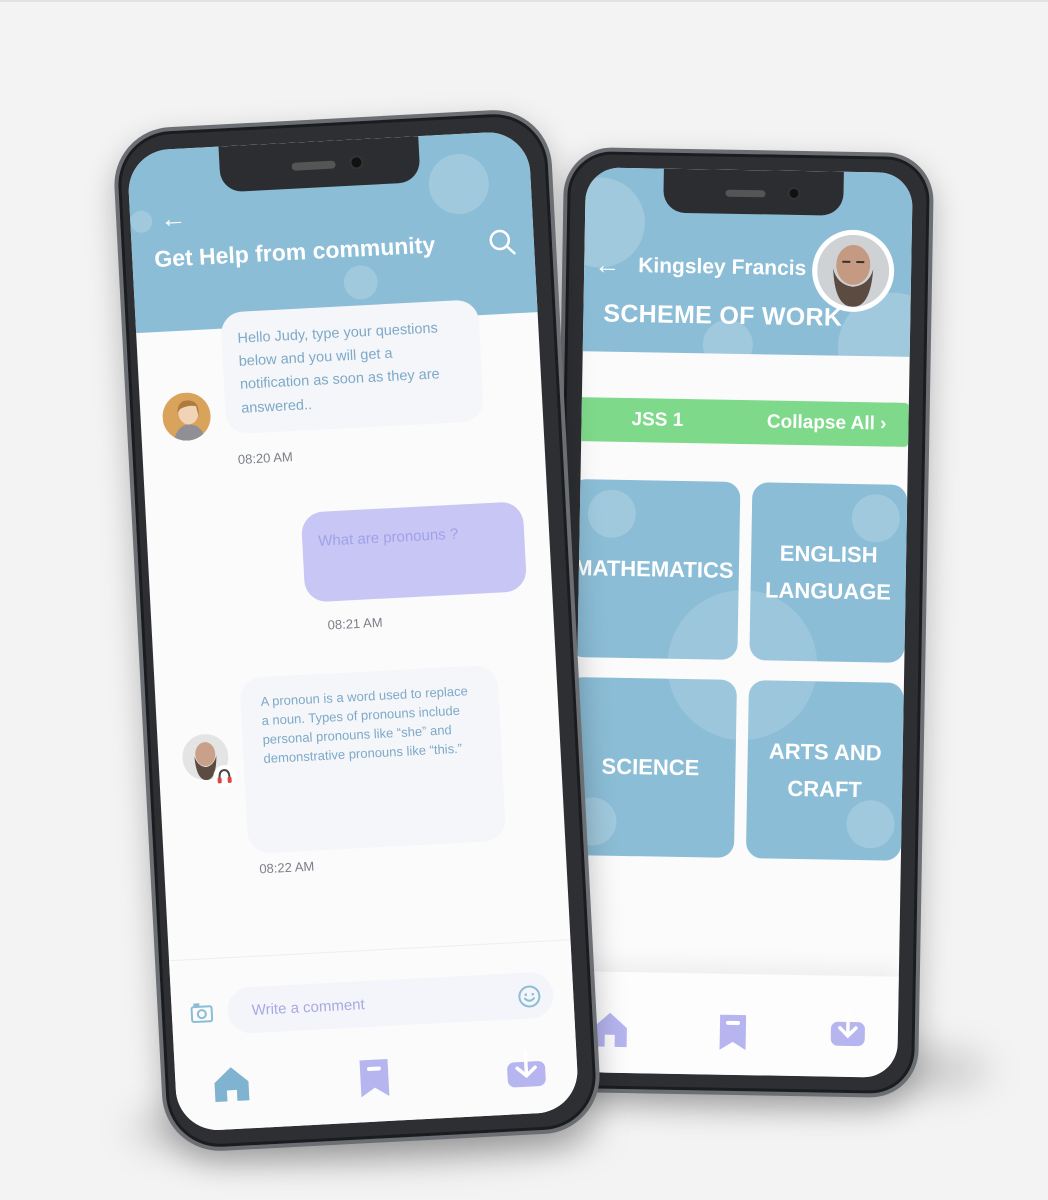 This screenshot has height=1200, width=1048. What do you see at coordinates (224, 776) in the screenshot?
I see `headset-badge-icon` at bounding box center [224, 776].